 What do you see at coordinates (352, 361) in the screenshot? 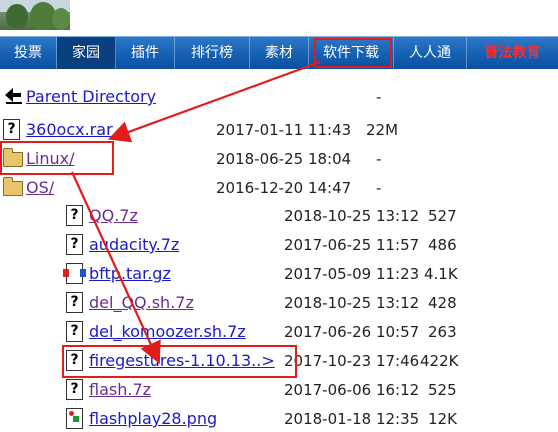
I see `date-value: 2017-10-23 17:46` at bounding box center [352, 361].